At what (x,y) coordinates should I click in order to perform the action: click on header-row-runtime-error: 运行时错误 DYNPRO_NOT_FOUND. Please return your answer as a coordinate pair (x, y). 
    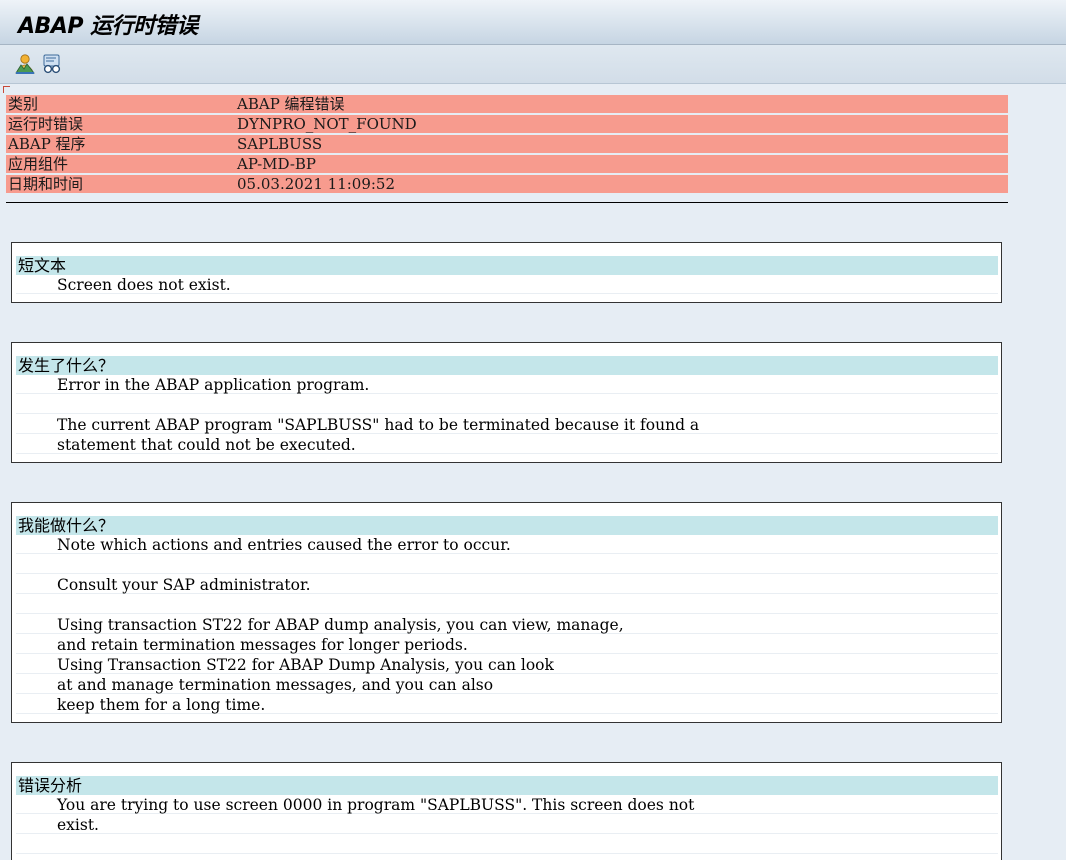
    Looking at the image, I should click on (507, 124).